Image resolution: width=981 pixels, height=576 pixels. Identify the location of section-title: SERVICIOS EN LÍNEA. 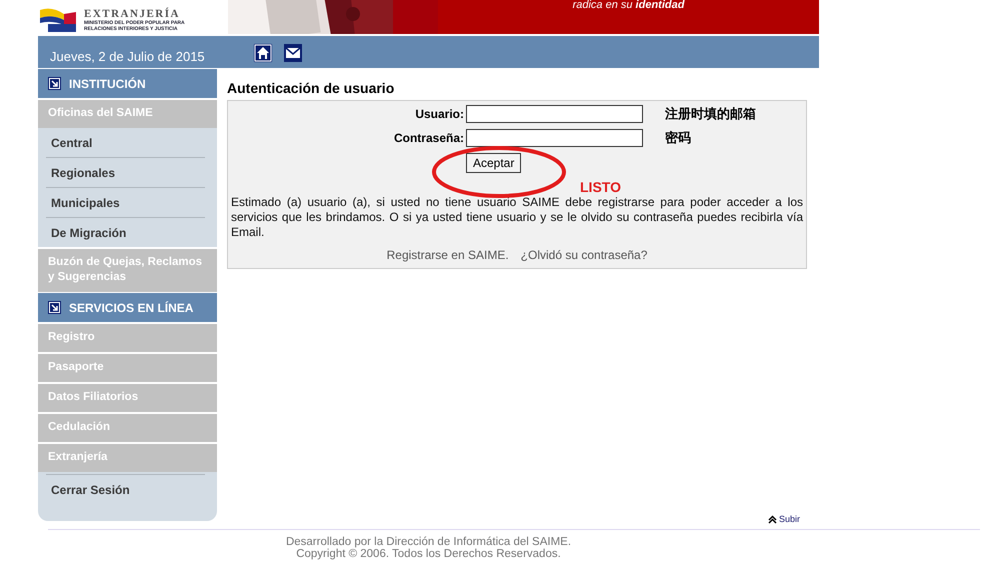
(131, 307).